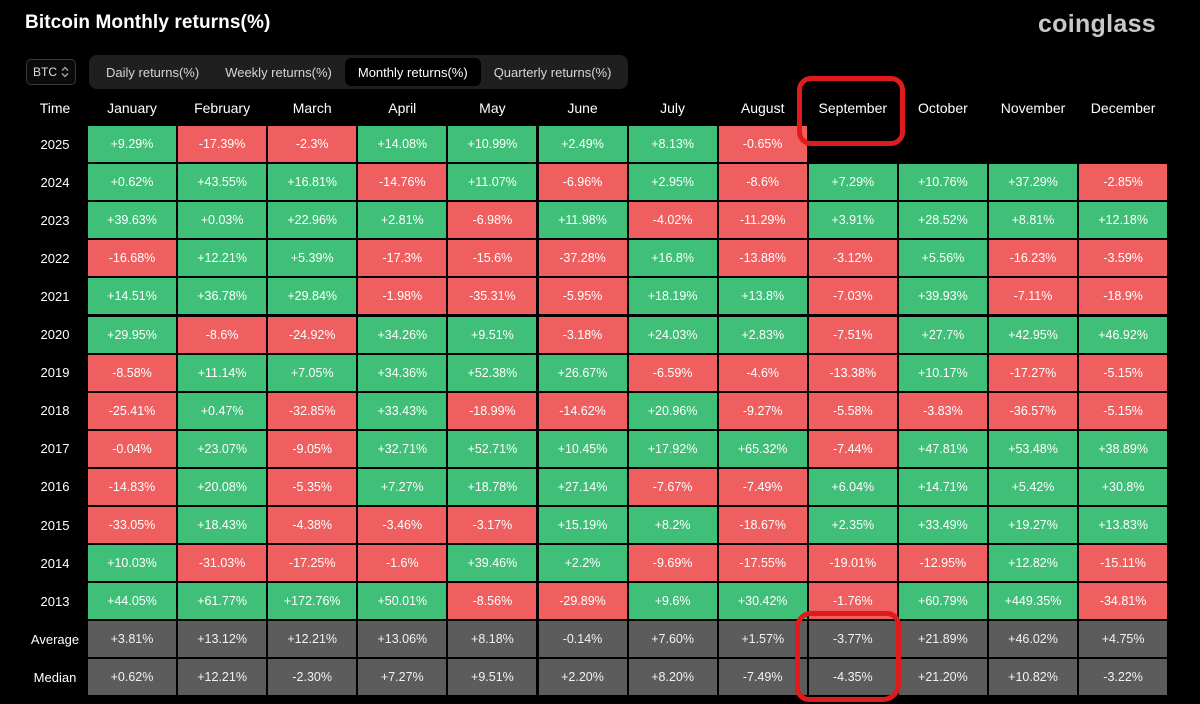 The height and width of the screenshot is (704, 1200). Describe the element at coordinates (852, 258) in the screenshot. I see `heatmap-cell-2022-september: -3.12%` at that location.